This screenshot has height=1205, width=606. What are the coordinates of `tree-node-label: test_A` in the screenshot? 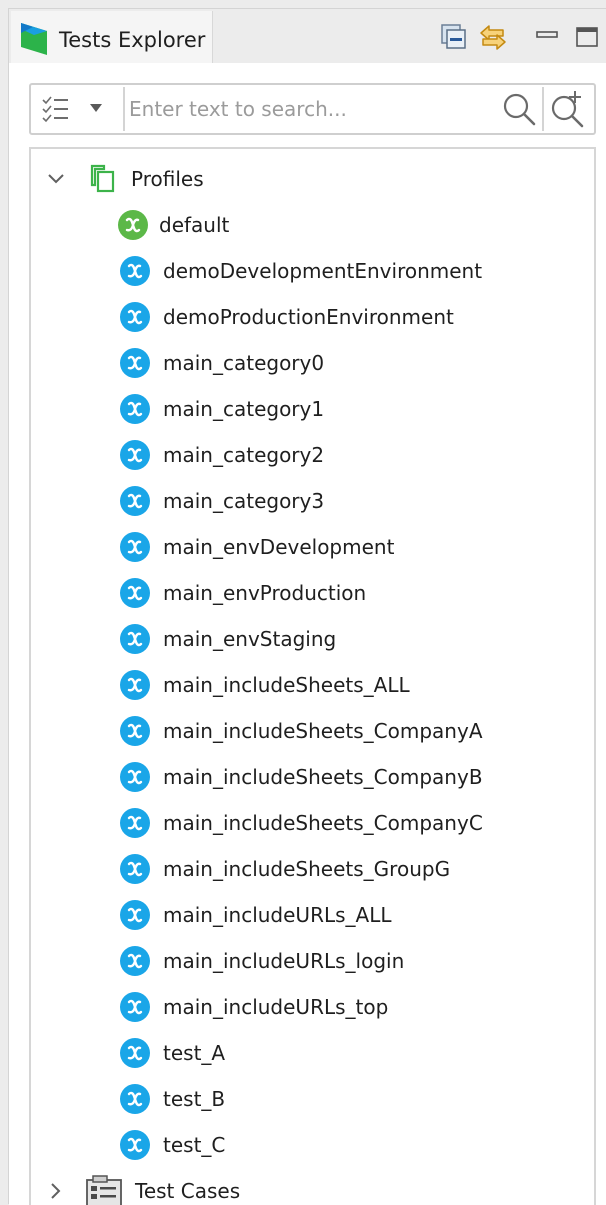 It's located at (194, 1053).